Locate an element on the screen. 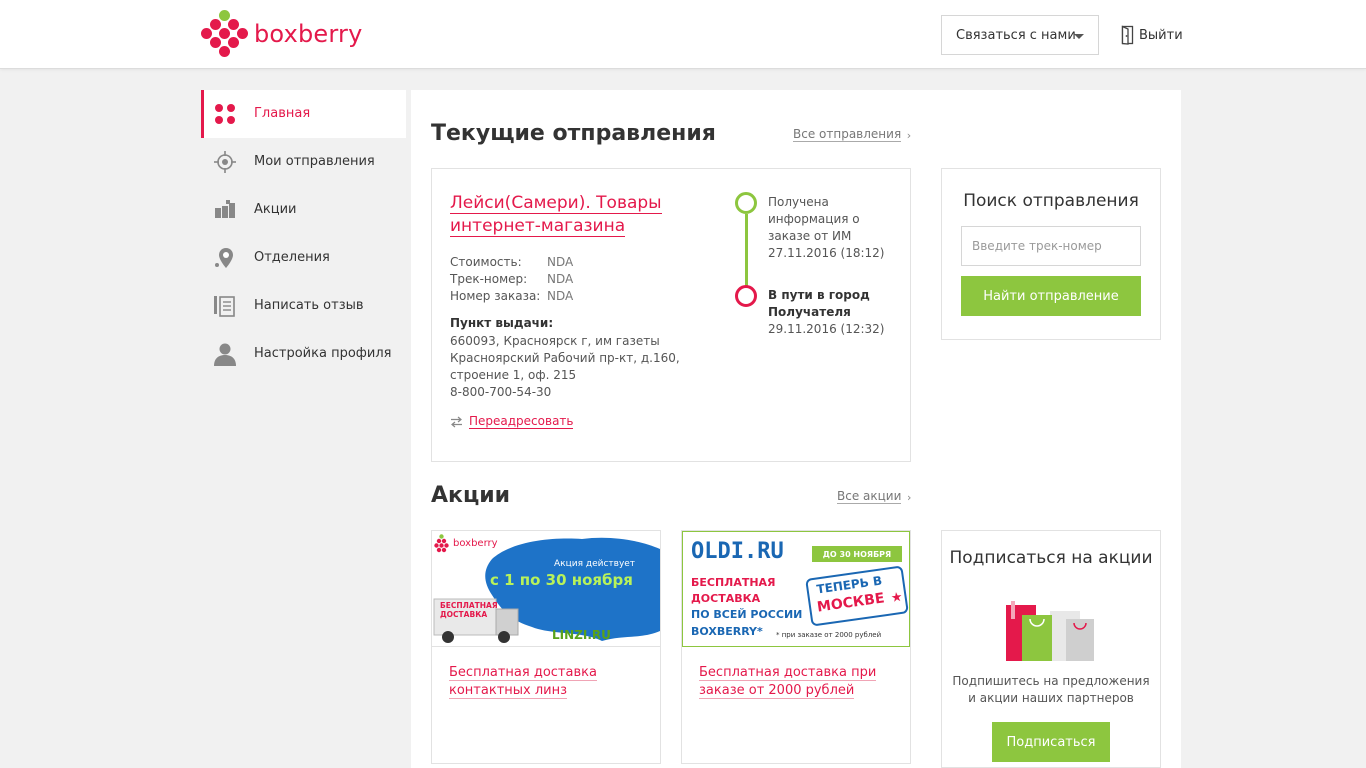  sidebar-item-home: Главная is located at coordinates (303, 114).